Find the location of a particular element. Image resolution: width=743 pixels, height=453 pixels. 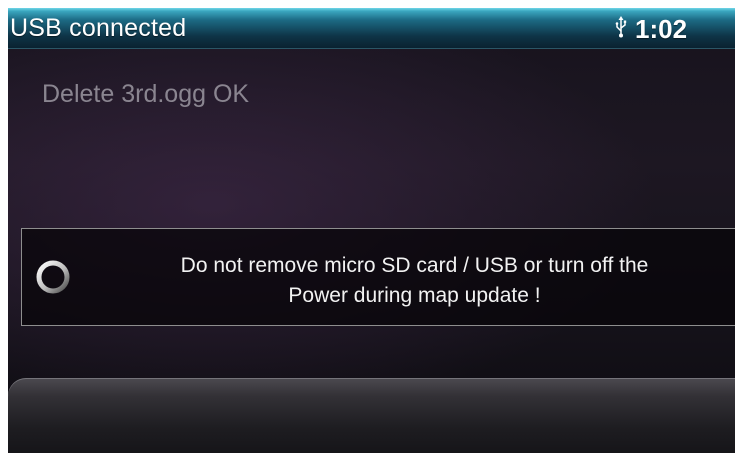

clock: 1:02 is located at coordinates (661, 29).